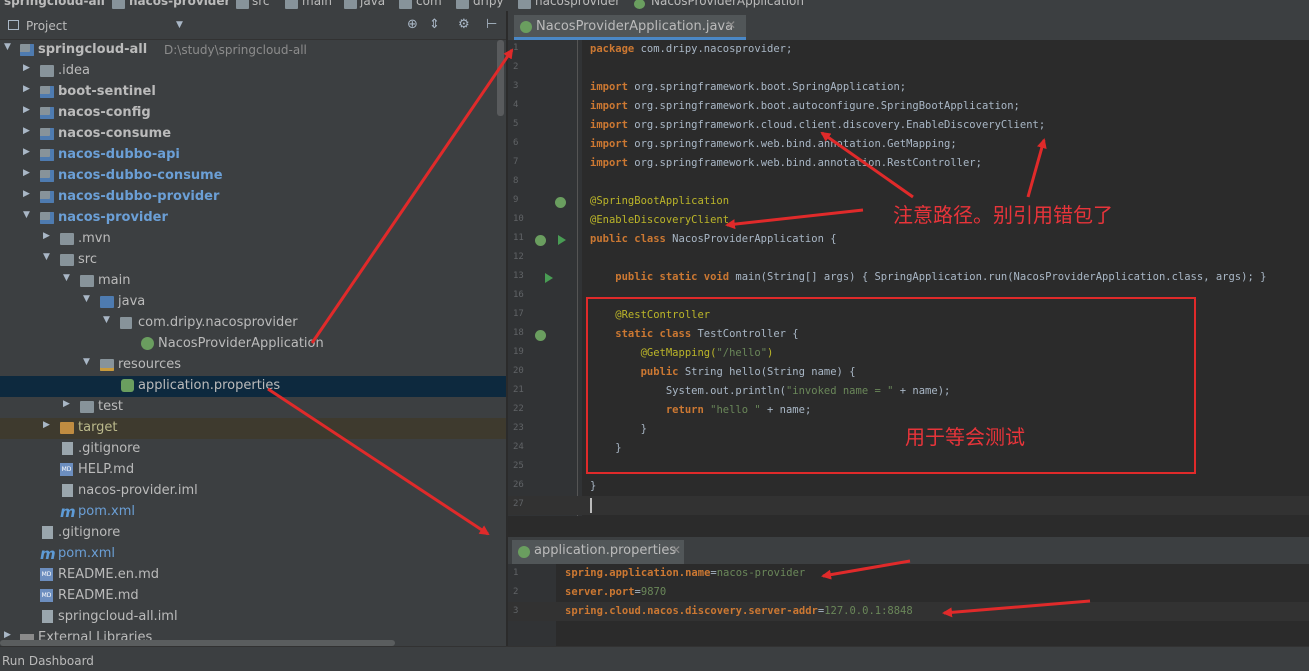 The width and height of the screenshot is (1309, 671). Describe the element at coordinates (866, 569) in the screenshot. I see `arrow-to-app-name` at that location.